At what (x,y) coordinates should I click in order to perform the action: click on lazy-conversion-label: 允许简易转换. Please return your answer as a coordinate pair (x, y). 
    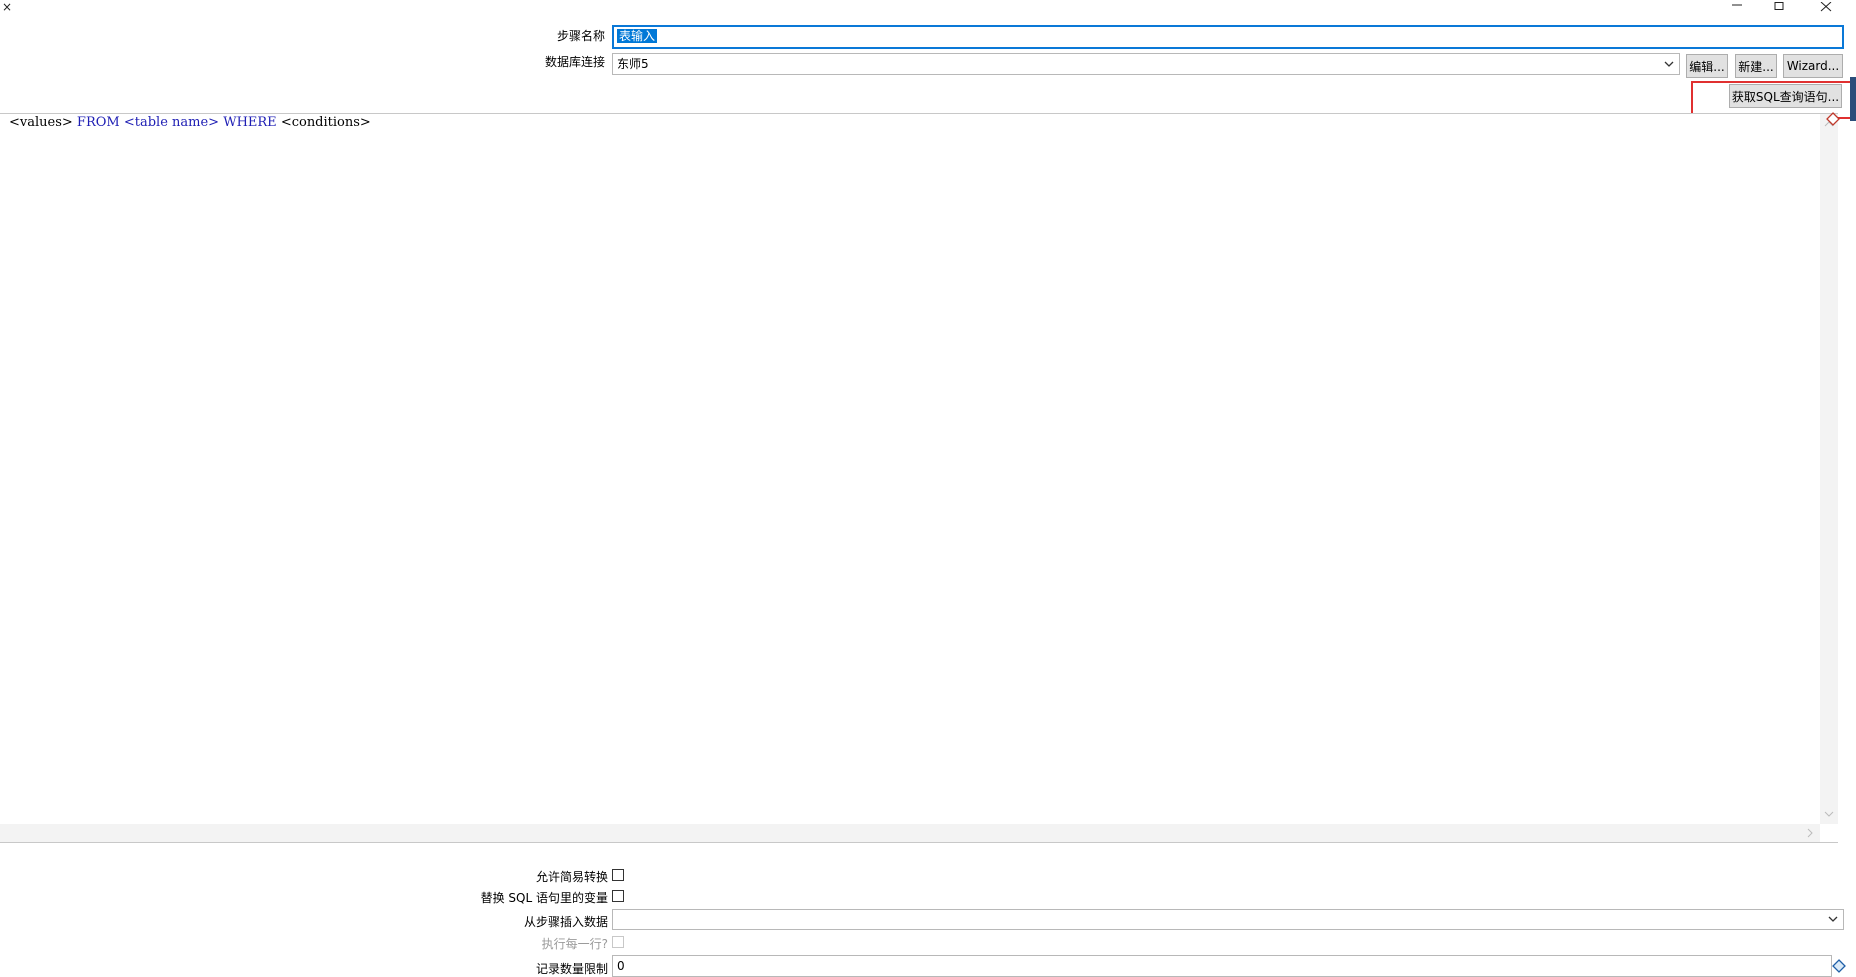
    Looking at the image, I should click on (571, 877).